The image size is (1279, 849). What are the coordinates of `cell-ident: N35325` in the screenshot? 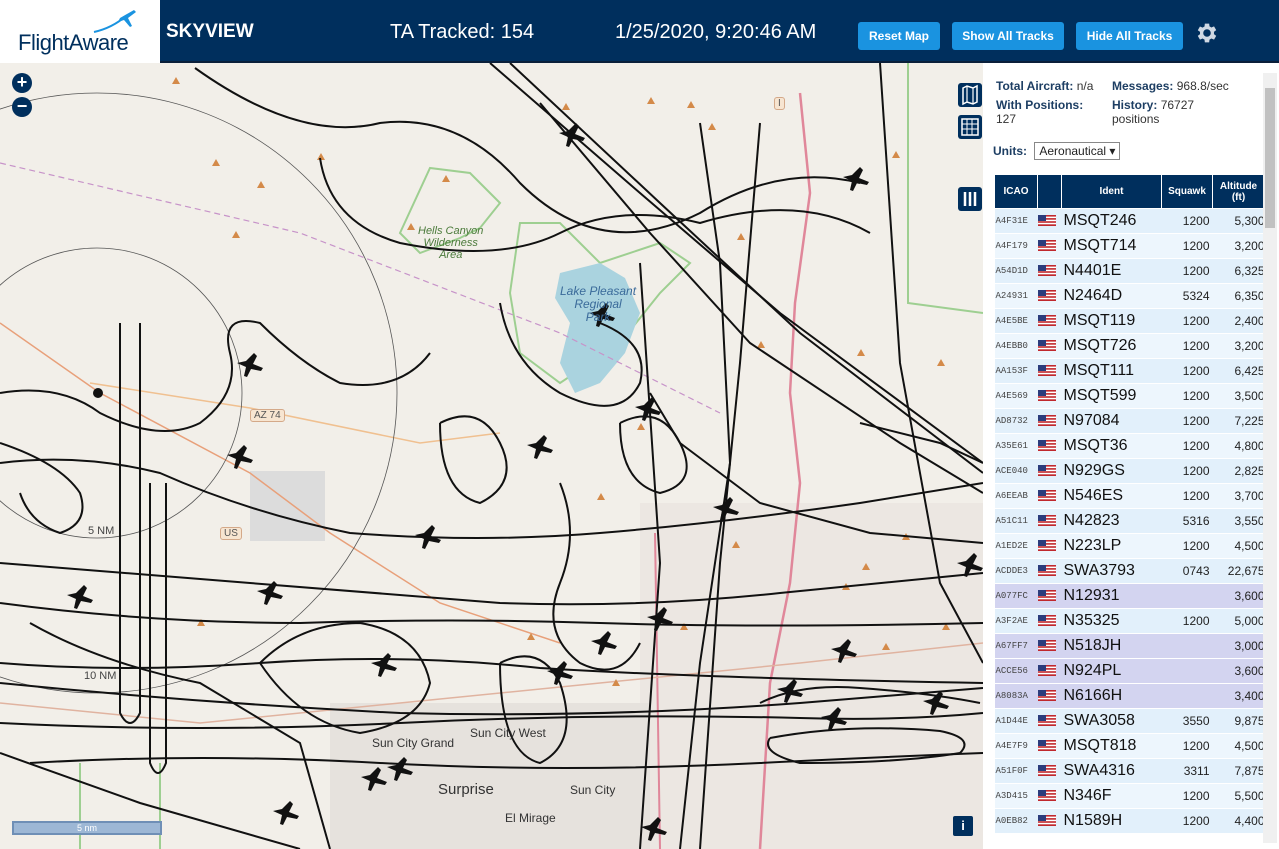 It's located at (1111, 621).